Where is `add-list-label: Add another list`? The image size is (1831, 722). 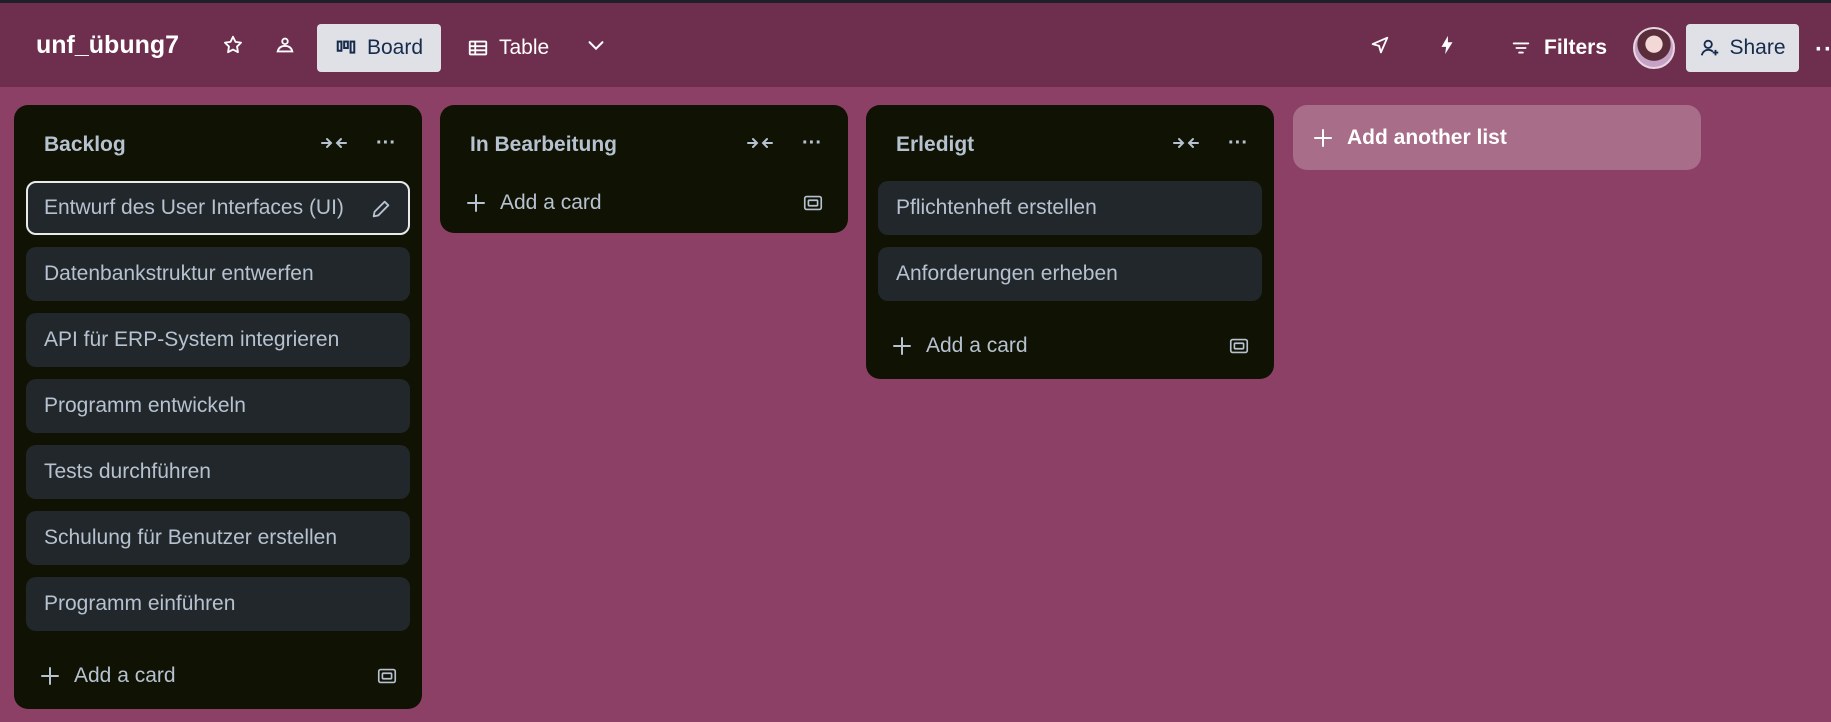 add-list-label: Add another list is located at coordinates (1427, 137).